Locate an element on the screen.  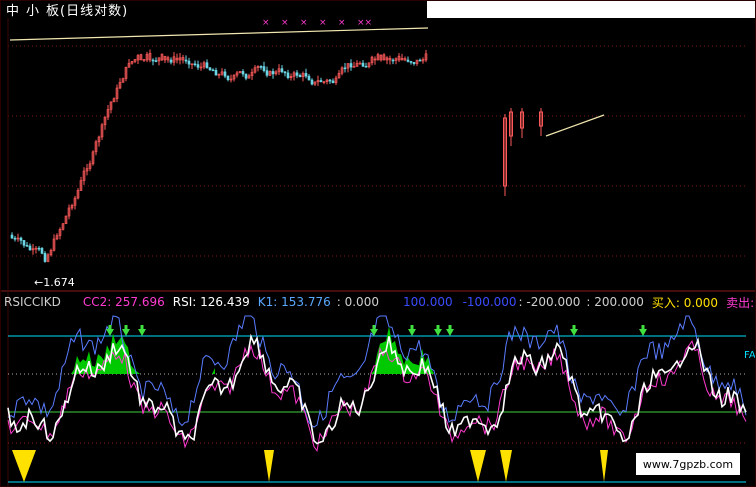
value-3: -100.000 is located at coordinates (489, 302).